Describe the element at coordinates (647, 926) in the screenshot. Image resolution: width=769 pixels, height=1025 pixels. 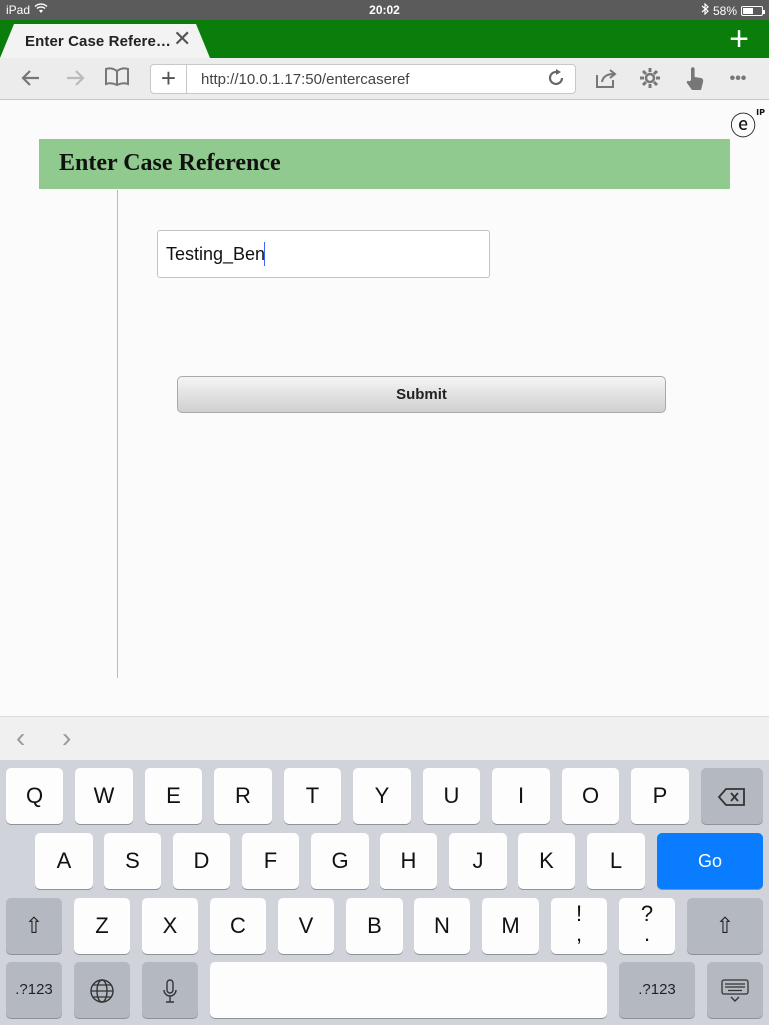
I see `key-question-period: ? .` at that location.